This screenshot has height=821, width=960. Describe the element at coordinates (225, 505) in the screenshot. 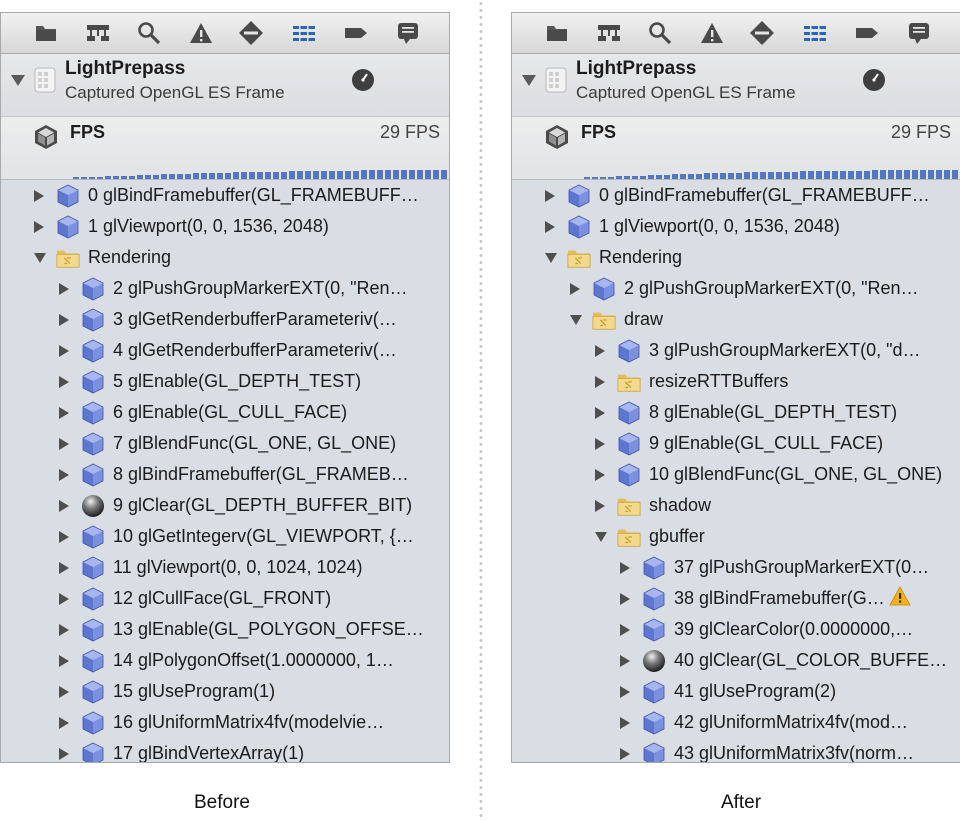

I see `call-row: 9 glClear(GL_DEPTH_BUFFER_BIT)` at that location.